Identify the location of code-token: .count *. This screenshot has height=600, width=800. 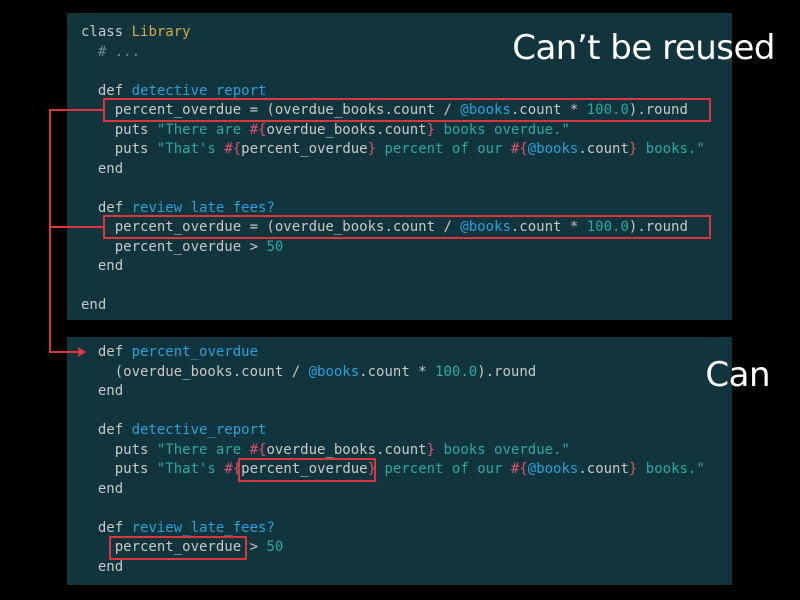
(397, 371).